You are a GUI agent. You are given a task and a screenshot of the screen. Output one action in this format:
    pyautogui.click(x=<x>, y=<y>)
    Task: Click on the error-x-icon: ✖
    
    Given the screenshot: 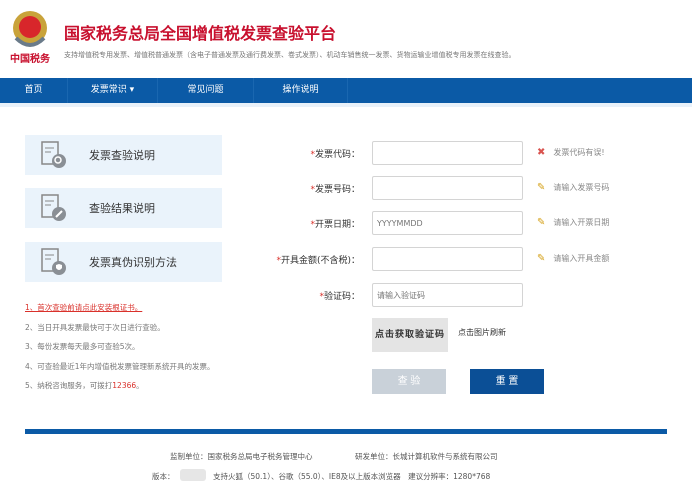 What is the action you would take?
    pyautogui.click(x=541, y=152)
    